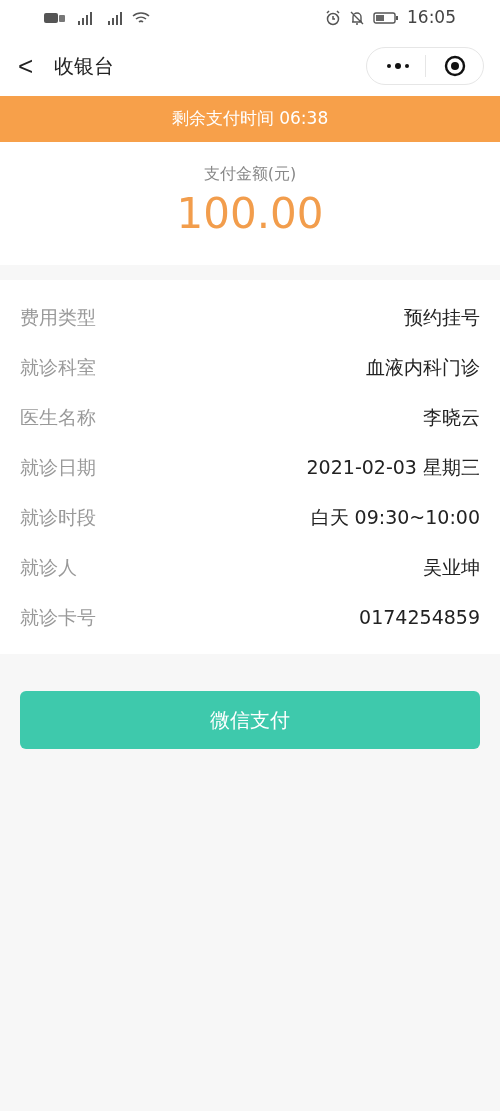 The height and width of the screenshot is (1111, 500). I want to click on detail-label: 就诊时段, so click(58, 517).